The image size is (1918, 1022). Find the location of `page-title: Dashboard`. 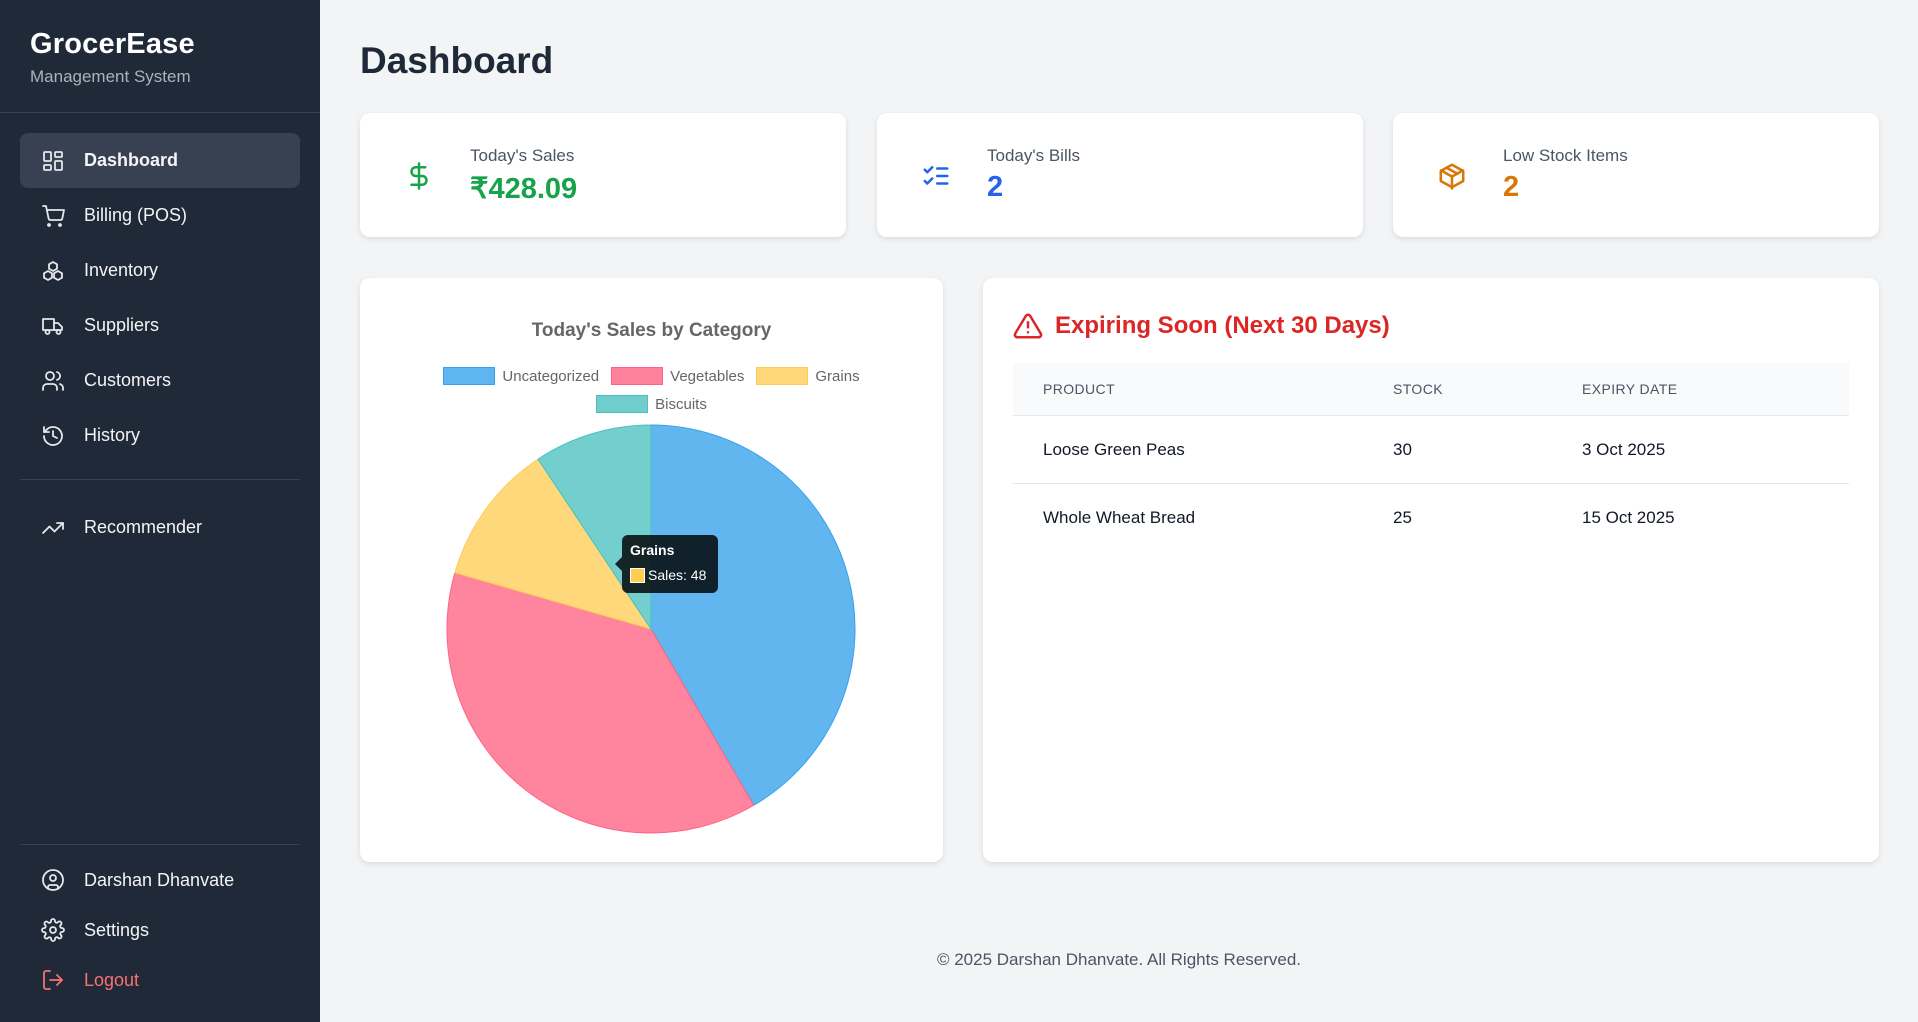

page-title: Dashboard is located at coordinates (457, 60).